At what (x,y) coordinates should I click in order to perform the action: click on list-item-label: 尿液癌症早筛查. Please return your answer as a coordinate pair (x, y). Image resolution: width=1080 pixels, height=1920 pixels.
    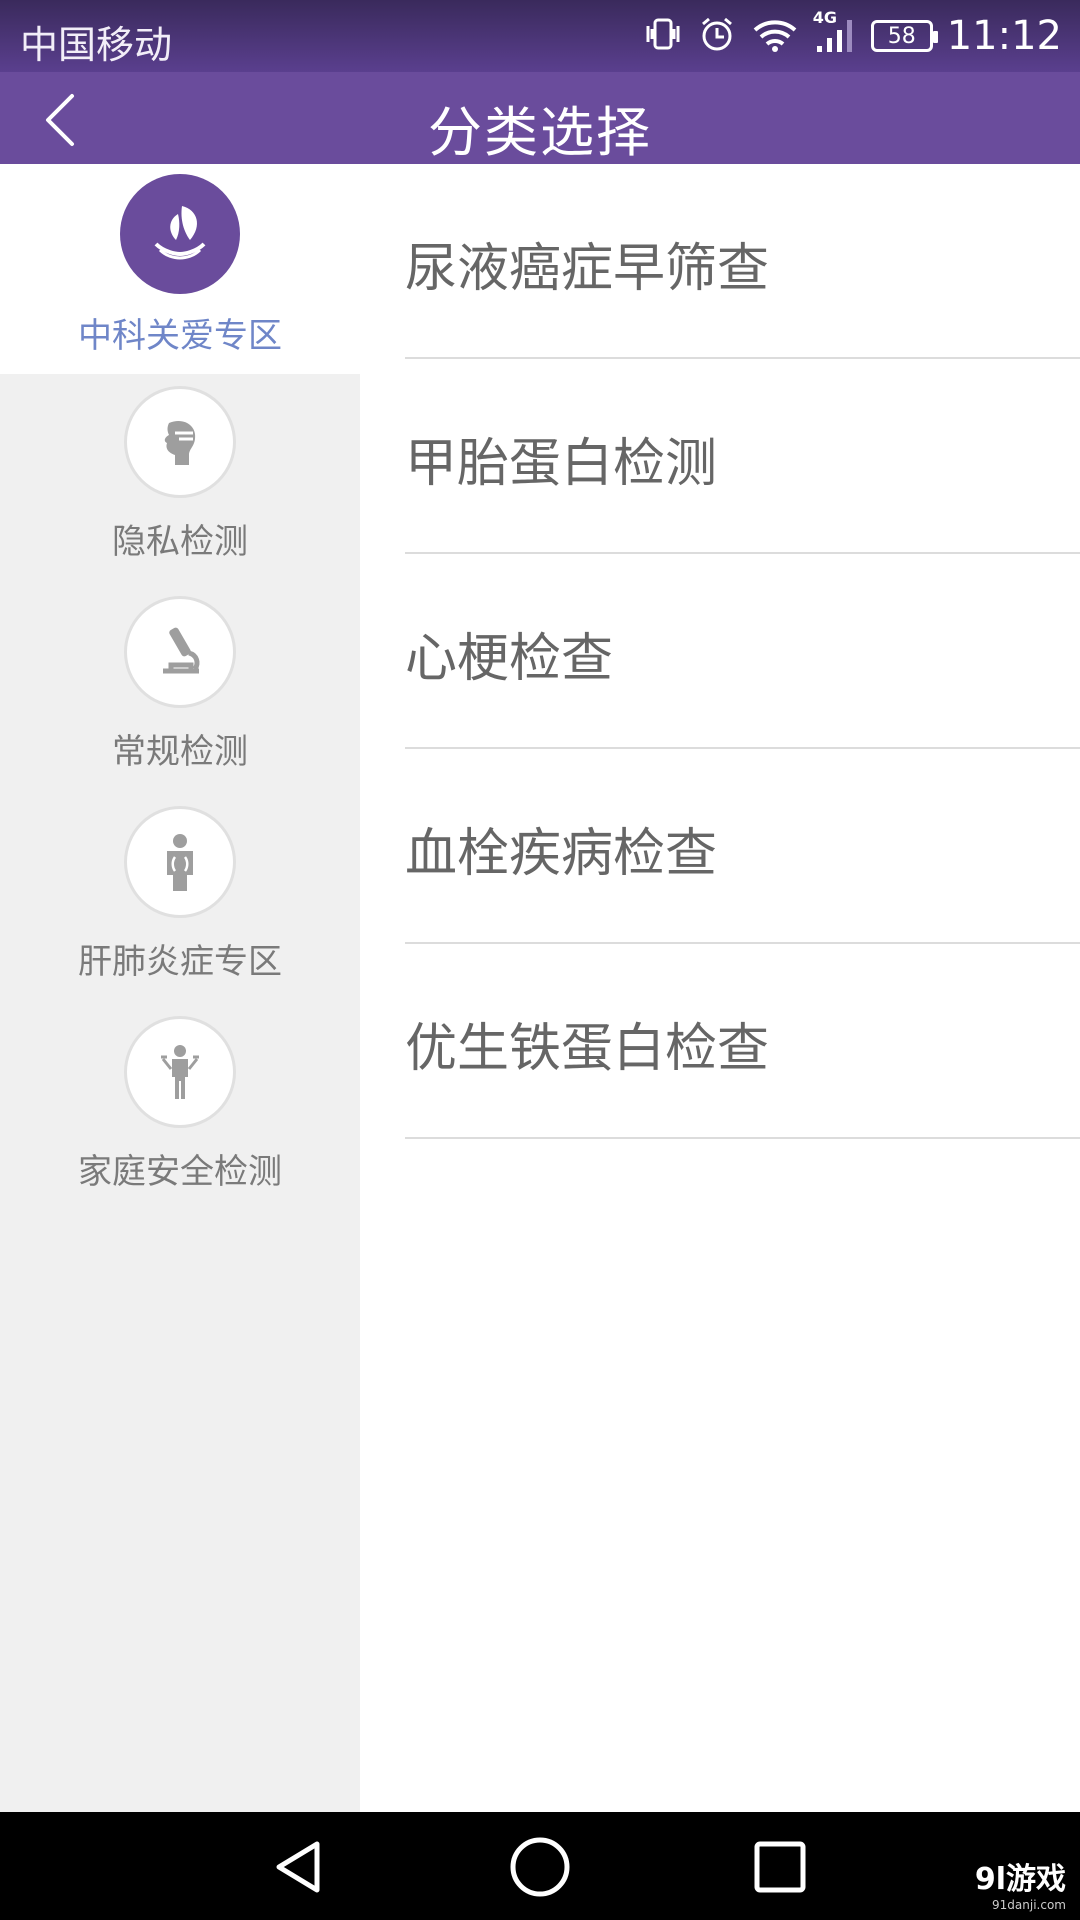
    Looking at the image, I should click on (587, 269).